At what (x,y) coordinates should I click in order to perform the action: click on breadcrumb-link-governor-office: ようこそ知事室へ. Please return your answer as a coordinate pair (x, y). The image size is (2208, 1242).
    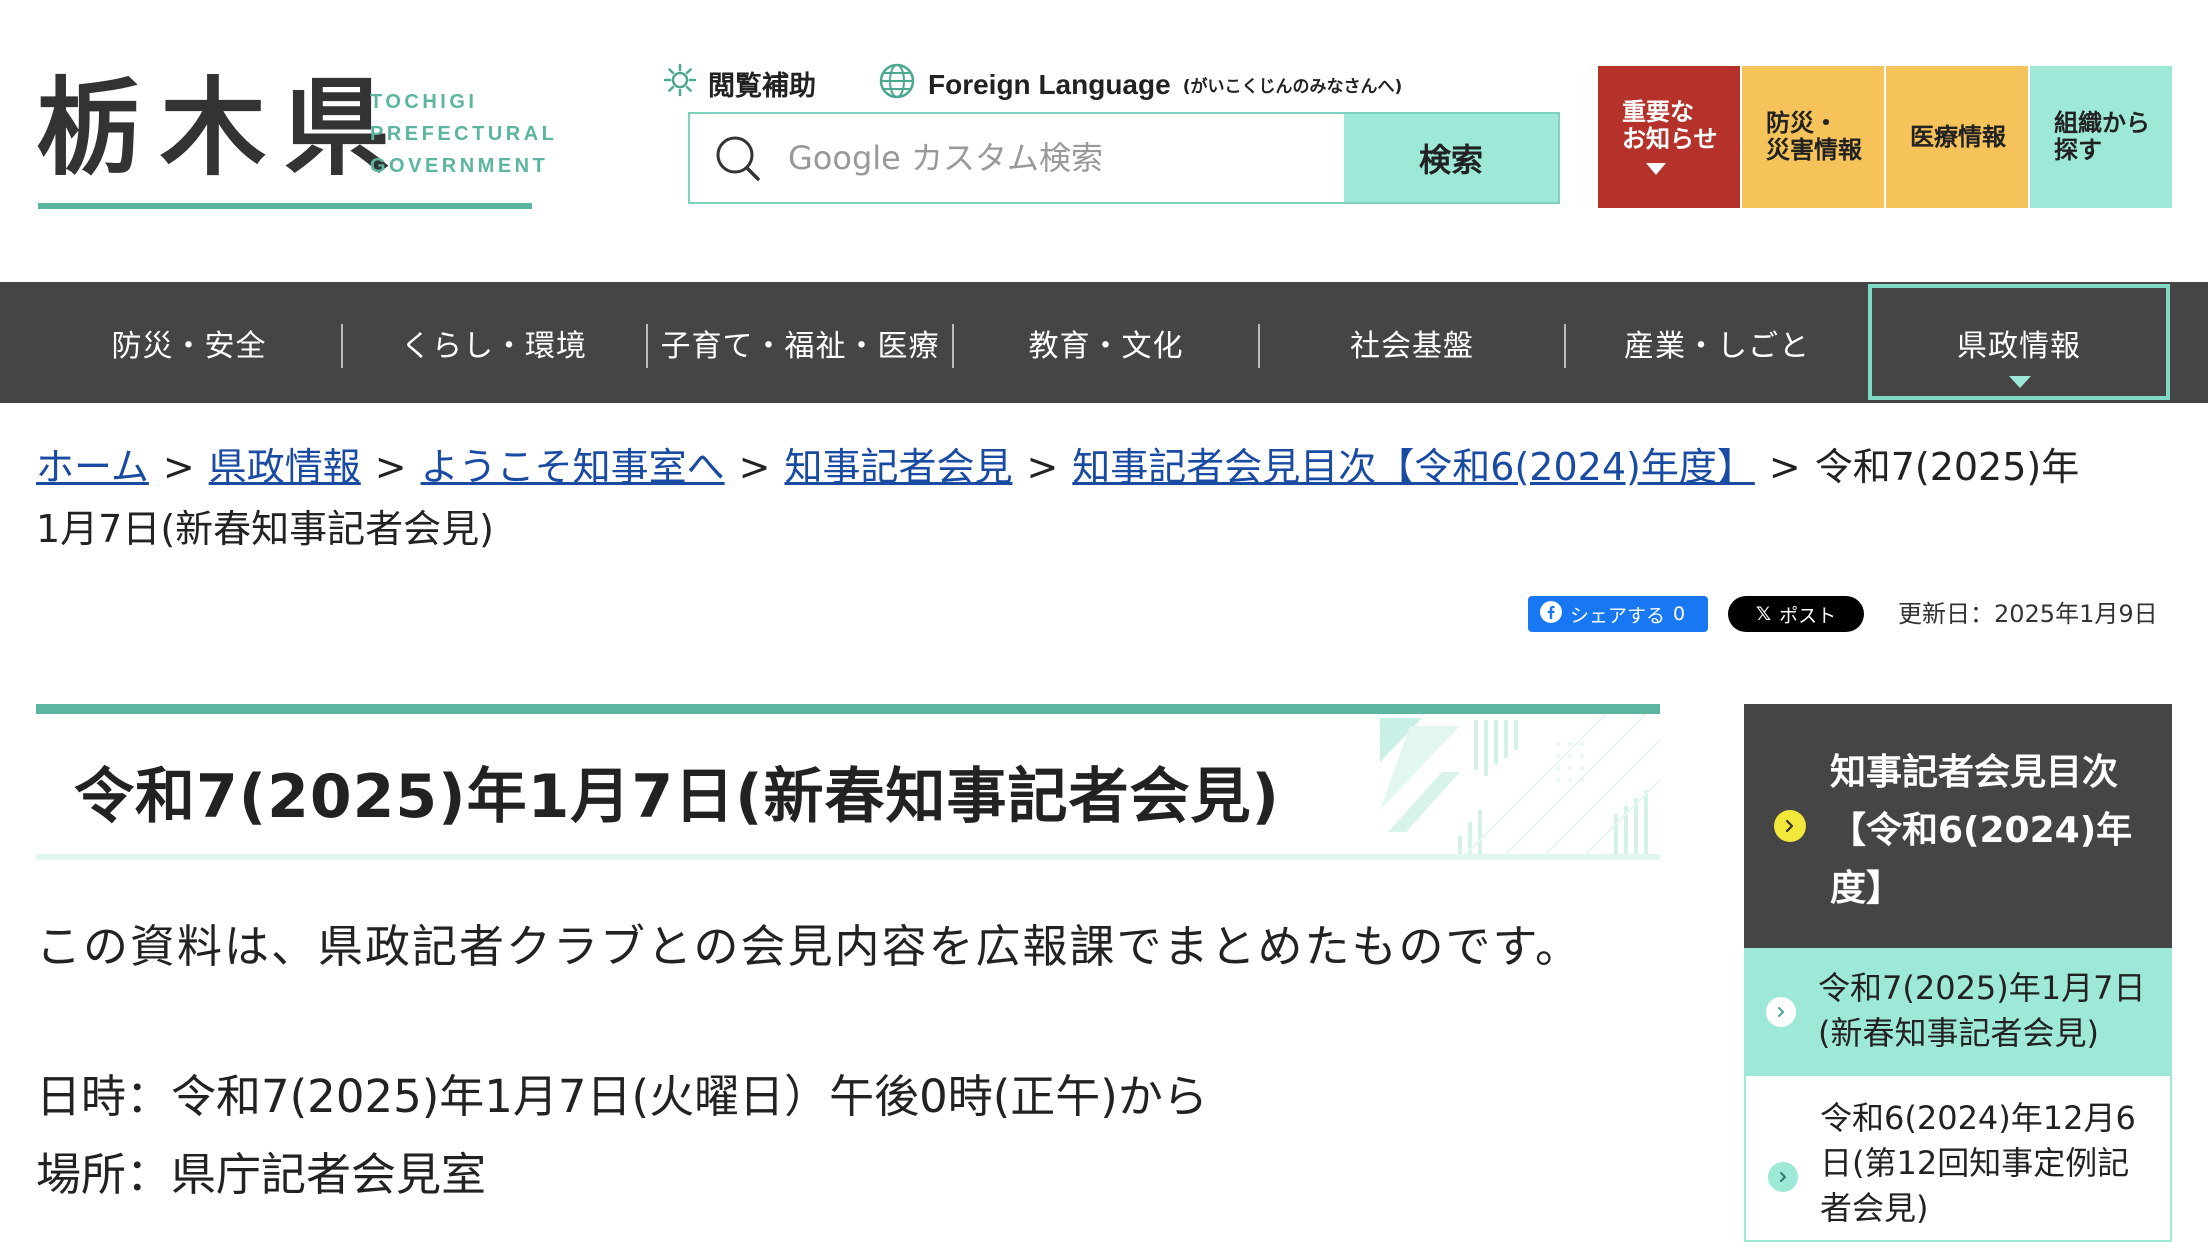
    Looking at the image, I should click on (573, 467).